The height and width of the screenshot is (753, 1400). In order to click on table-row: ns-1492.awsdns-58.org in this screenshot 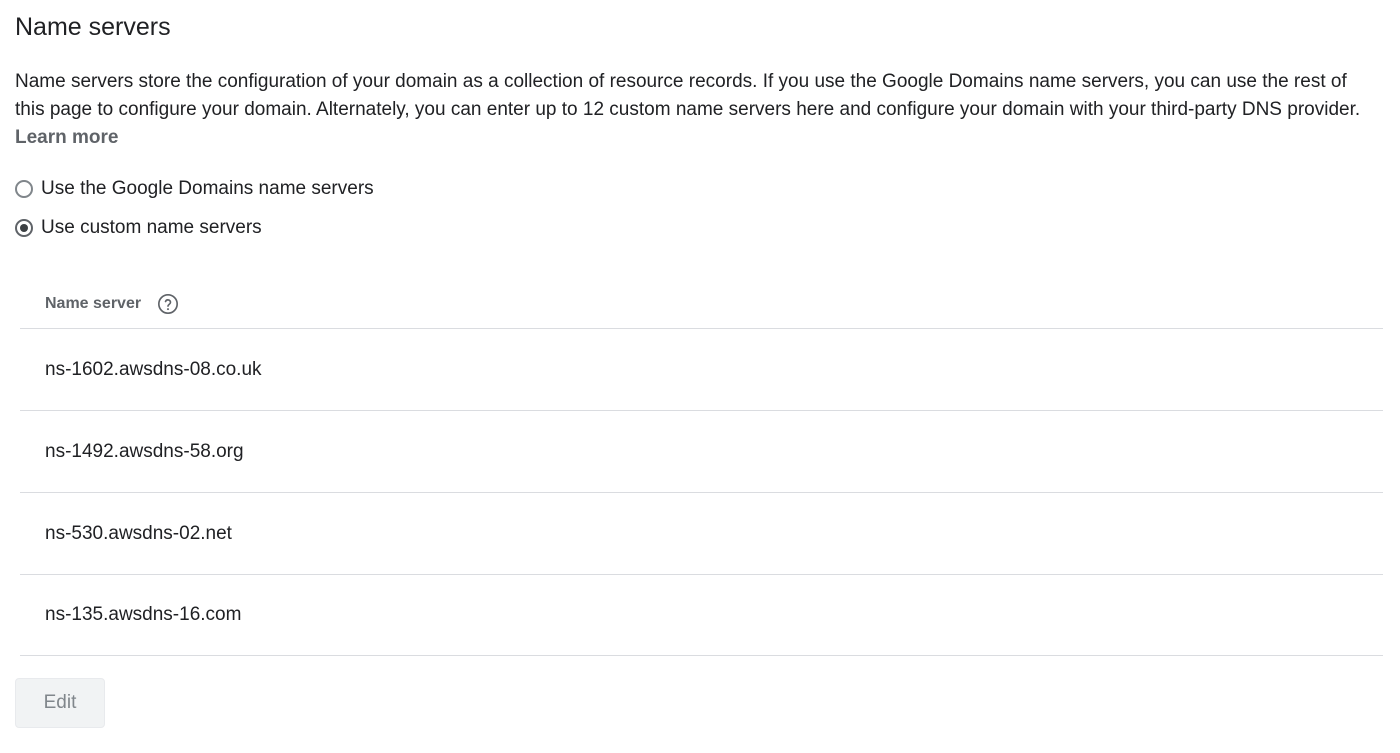, I will do `click(701, 452)`.